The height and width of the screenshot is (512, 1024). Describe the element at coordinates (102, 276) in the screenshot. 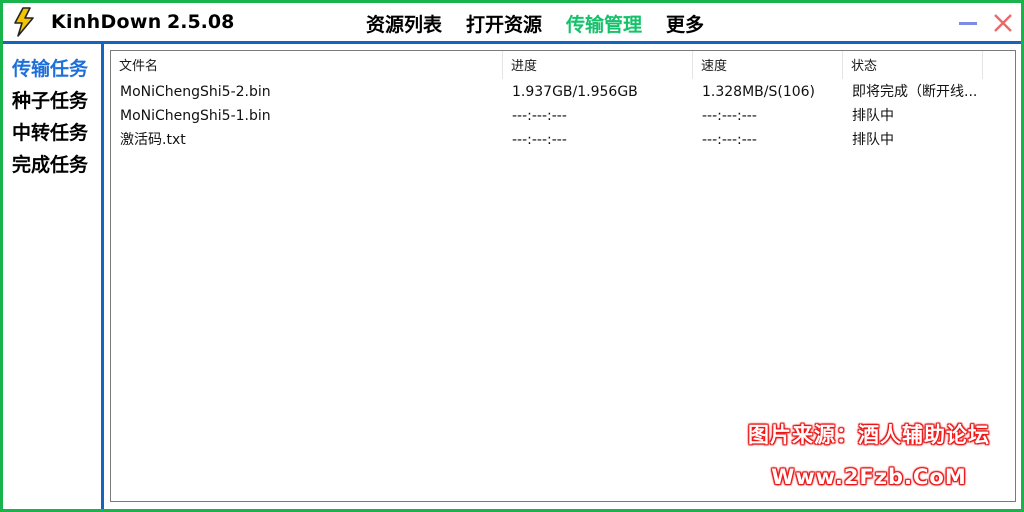

I see `sidebar-divider` at that location.